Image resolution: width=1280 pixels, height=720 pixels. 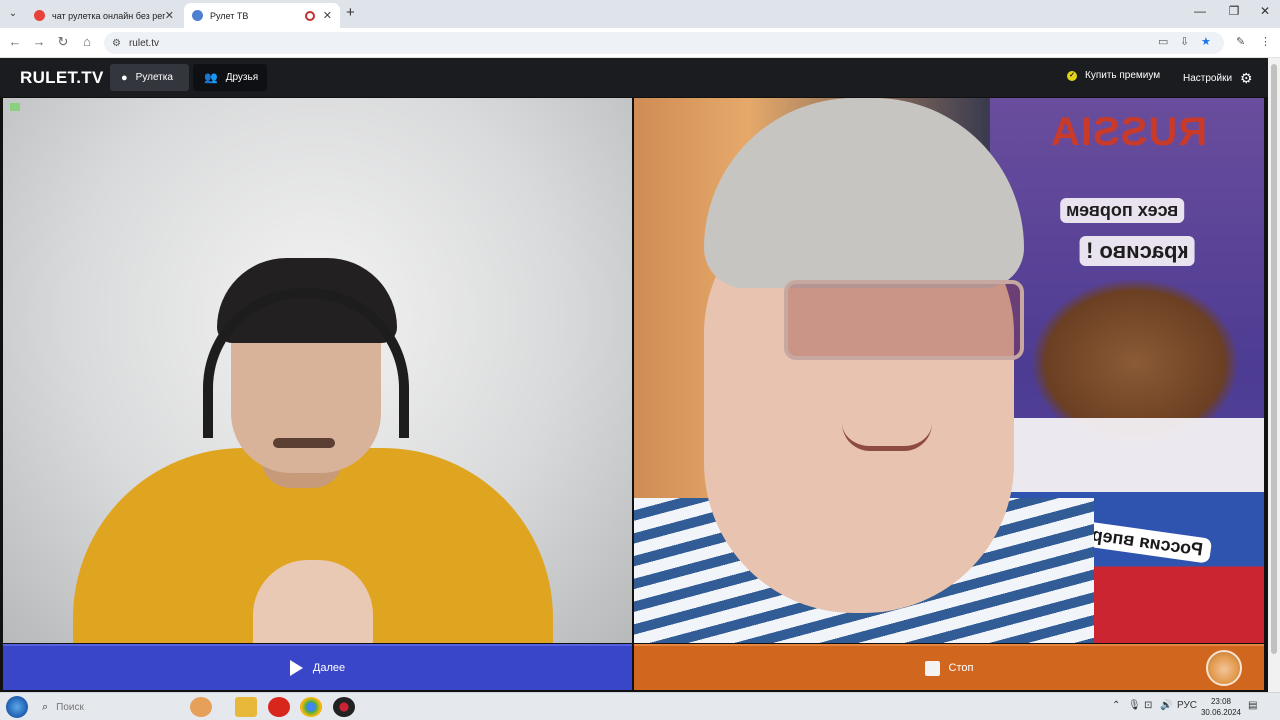 What do you see at coordinates (39, 41) in the screenshot?
I see `forward-arrow-icon: →` at bounding box center [39, 41].